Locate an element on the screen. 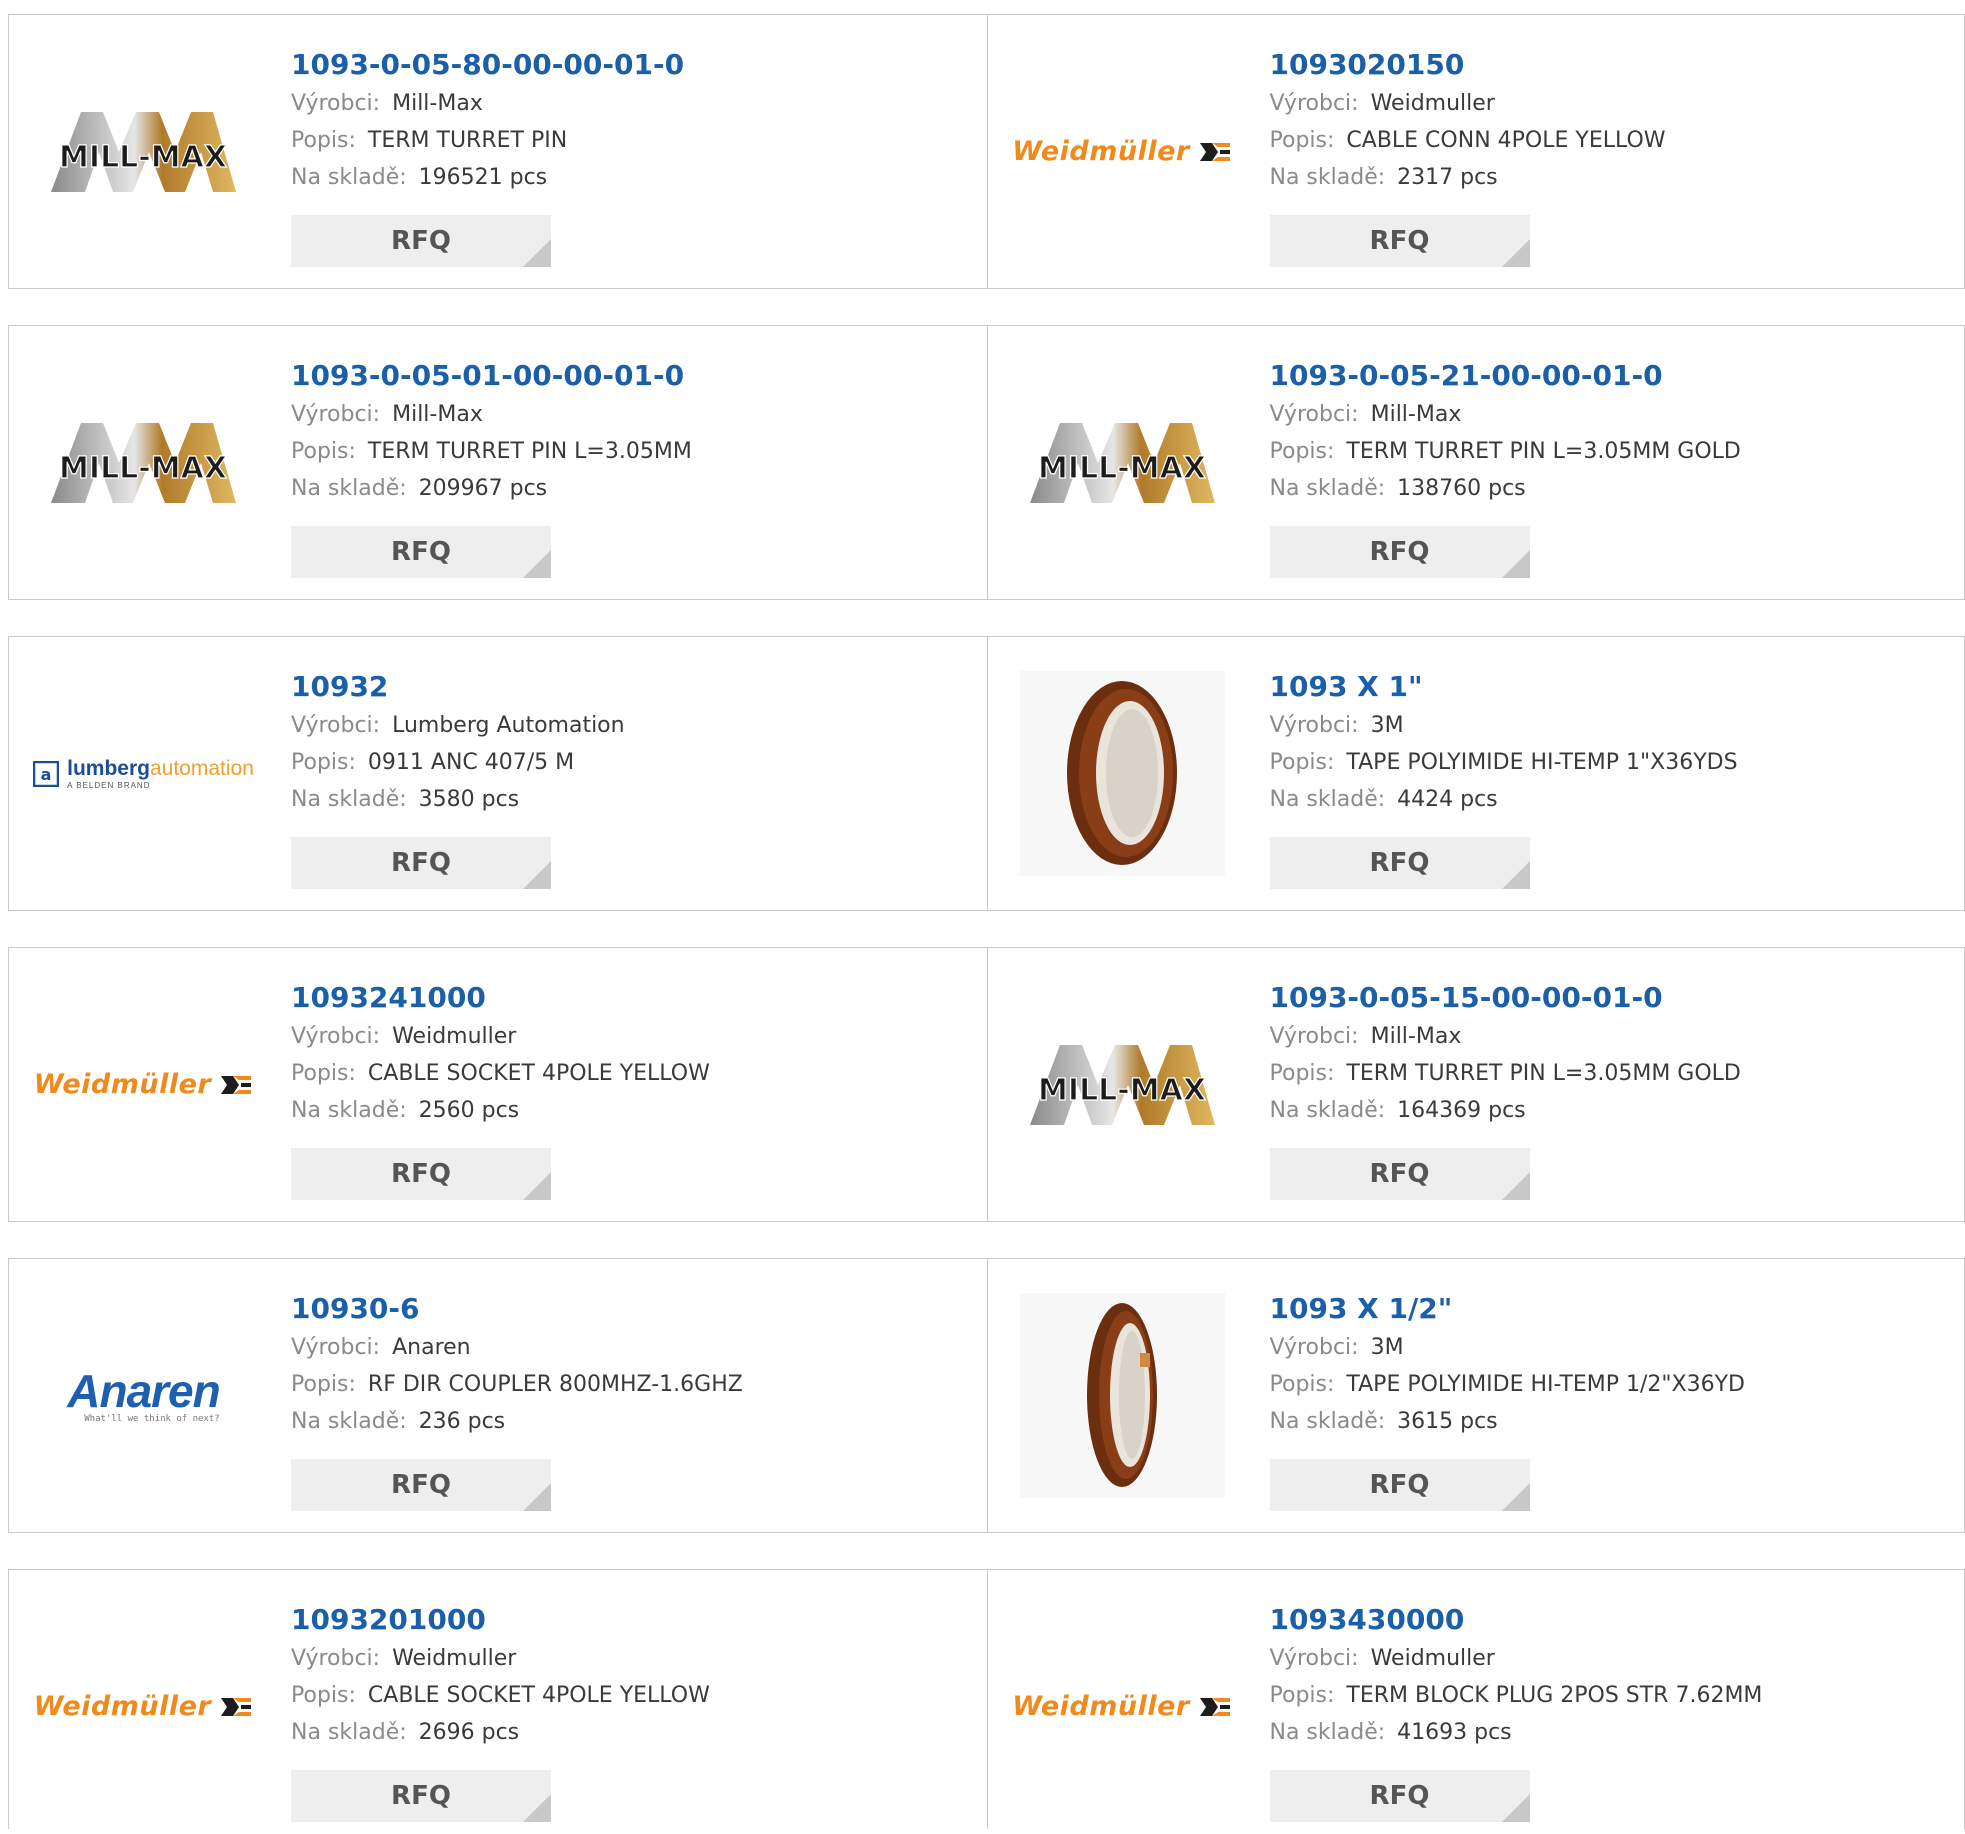 The width and height of the screenshot is (1965, 1834). manufacturer-logo: MILL-MAX is located at coordinates (1122, 462).